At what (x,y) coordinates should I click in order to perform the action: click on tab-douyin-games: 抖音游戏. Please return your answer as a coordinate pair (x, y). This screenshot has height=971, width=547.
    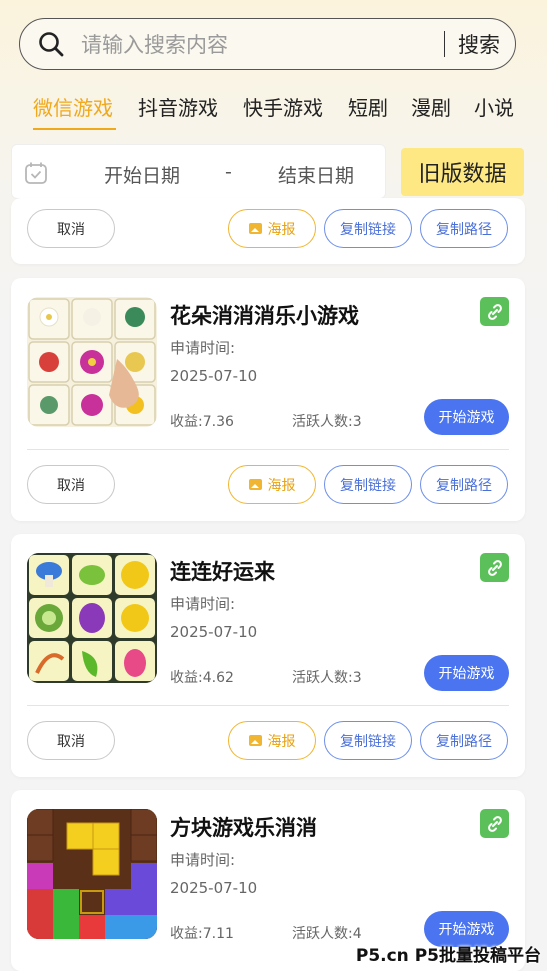
    Looking at the image, I should click on (178, 106).